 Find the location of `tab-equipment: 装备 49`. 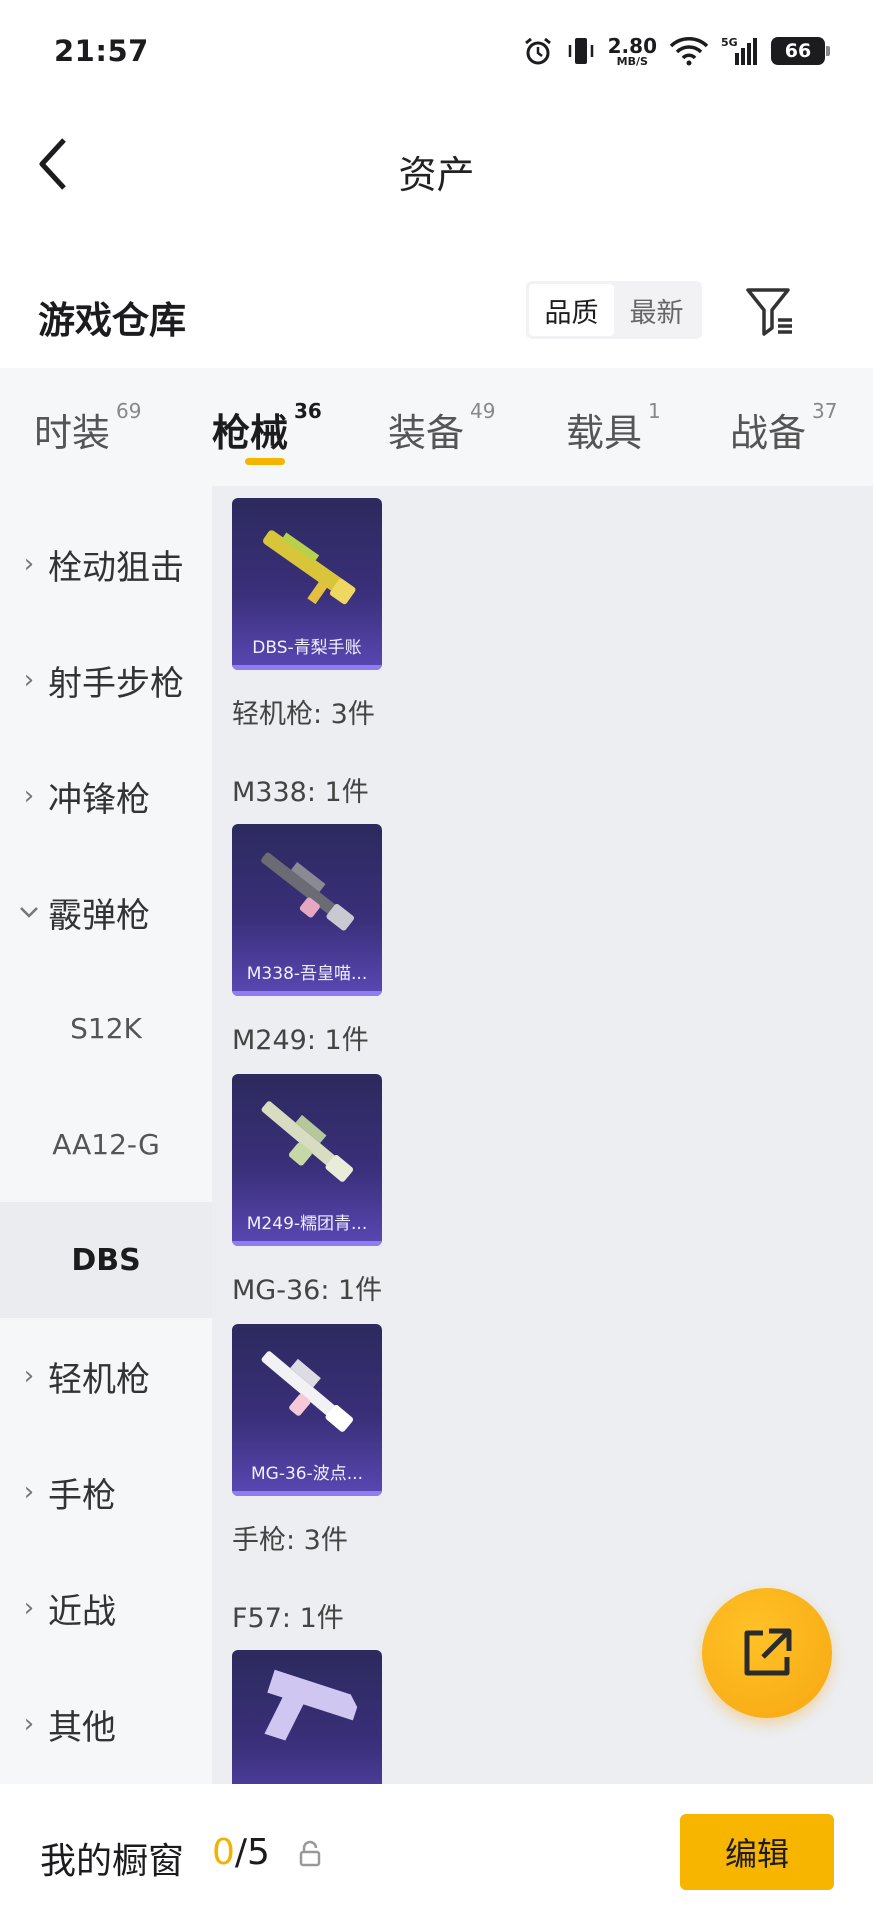

tab-equipment: 装备 49 is located at coordinates (441, 428).